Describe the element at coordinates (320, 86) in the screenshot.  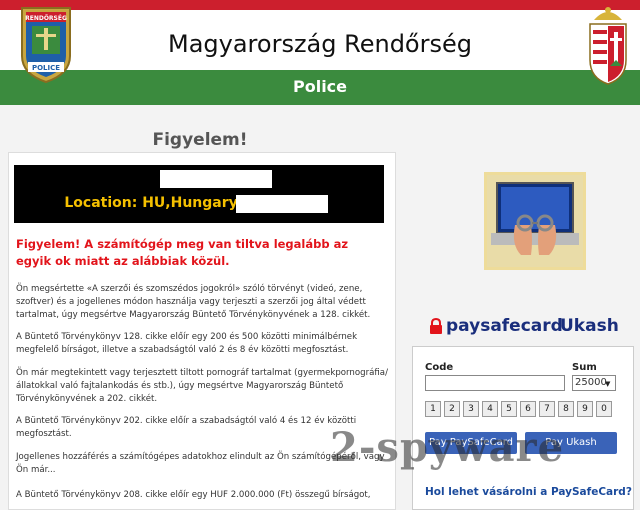
I see `site-subtitle: Police` at that location.